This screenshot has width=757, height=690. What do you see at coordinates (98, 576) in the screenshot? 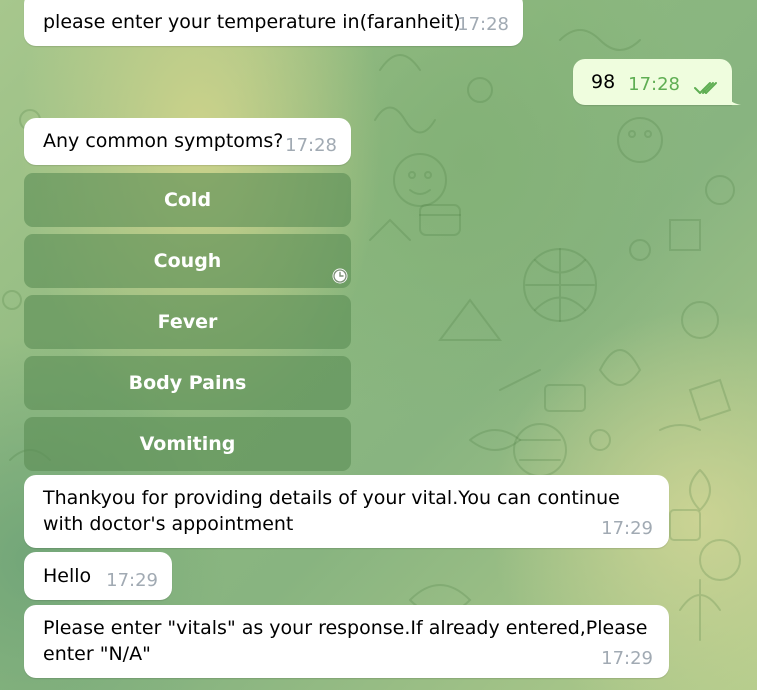
I see `message-incoming-hello: Hello 17:29` at bounding box center [98, 576].